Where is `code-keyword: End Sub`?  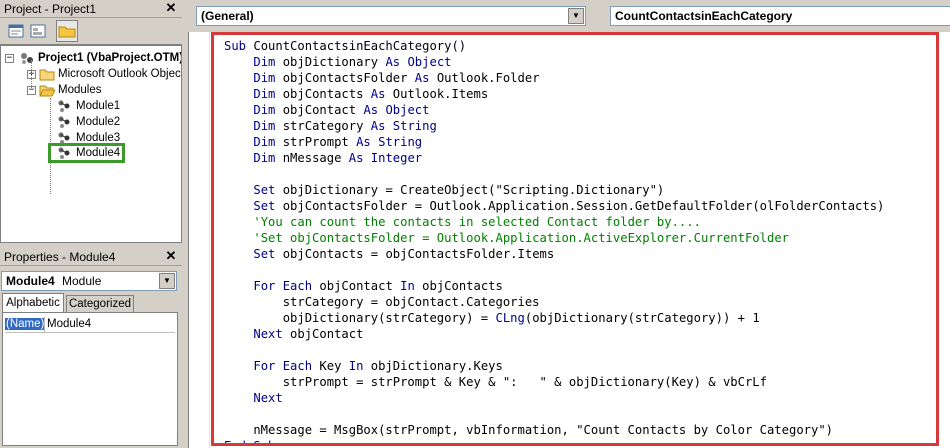
code-keyword: End Sub is located at coordinates (250, 442).